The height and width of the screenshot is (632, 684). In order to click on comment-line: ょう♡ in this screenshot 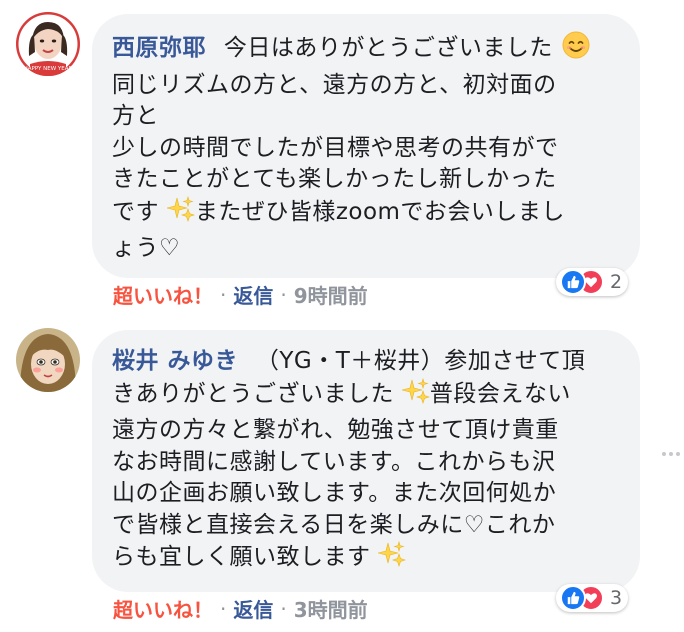, I will do `click(146, 248)`.